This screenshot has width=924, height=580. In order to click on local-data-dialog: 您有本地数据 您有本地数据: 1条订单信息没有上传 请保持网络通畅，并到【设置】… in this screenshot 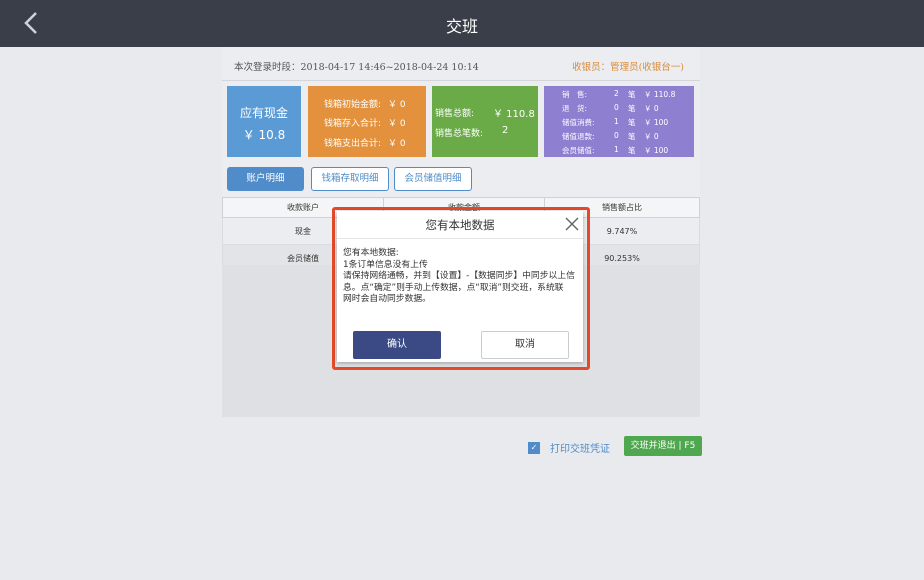, I will do `click(460, 286)`.